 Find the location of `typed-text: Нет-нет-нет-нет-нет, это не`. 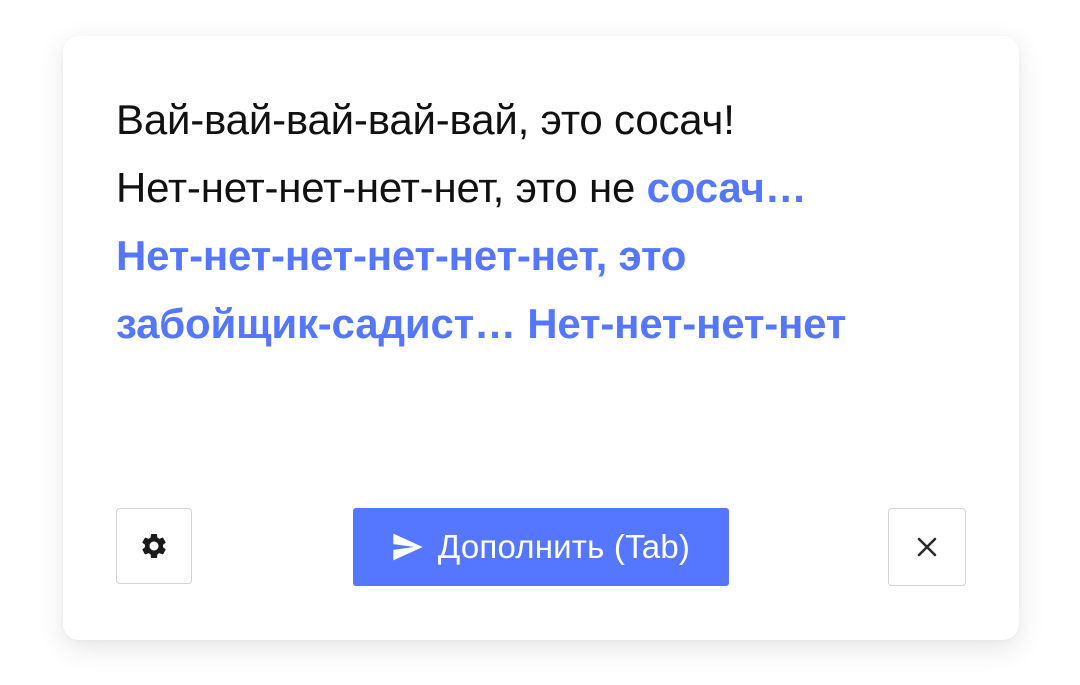

typed-text: Нет-нет-нет-нет-нет, это не is located at coordinates (381, 187).